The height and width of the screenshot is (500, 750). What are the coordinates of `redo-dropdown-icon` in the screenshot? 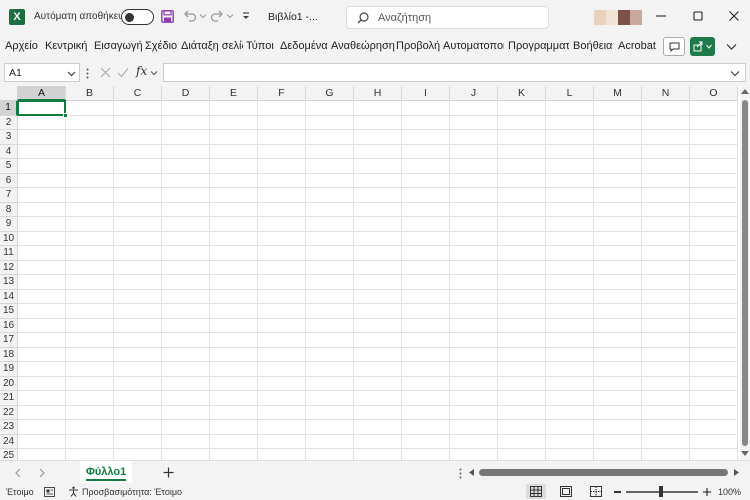 It's located at (230, 16).